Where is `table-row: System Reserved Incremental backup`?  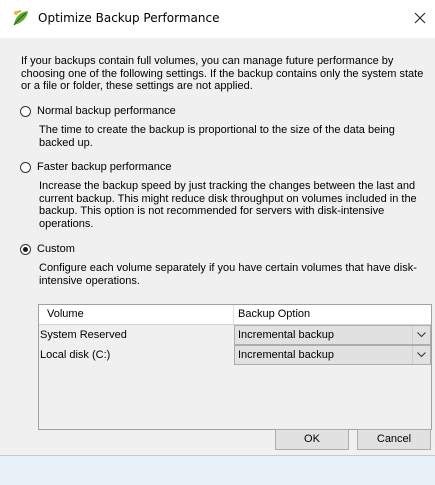 table-row: System Reserved Incremental backup is located at coordinates (235, 335).